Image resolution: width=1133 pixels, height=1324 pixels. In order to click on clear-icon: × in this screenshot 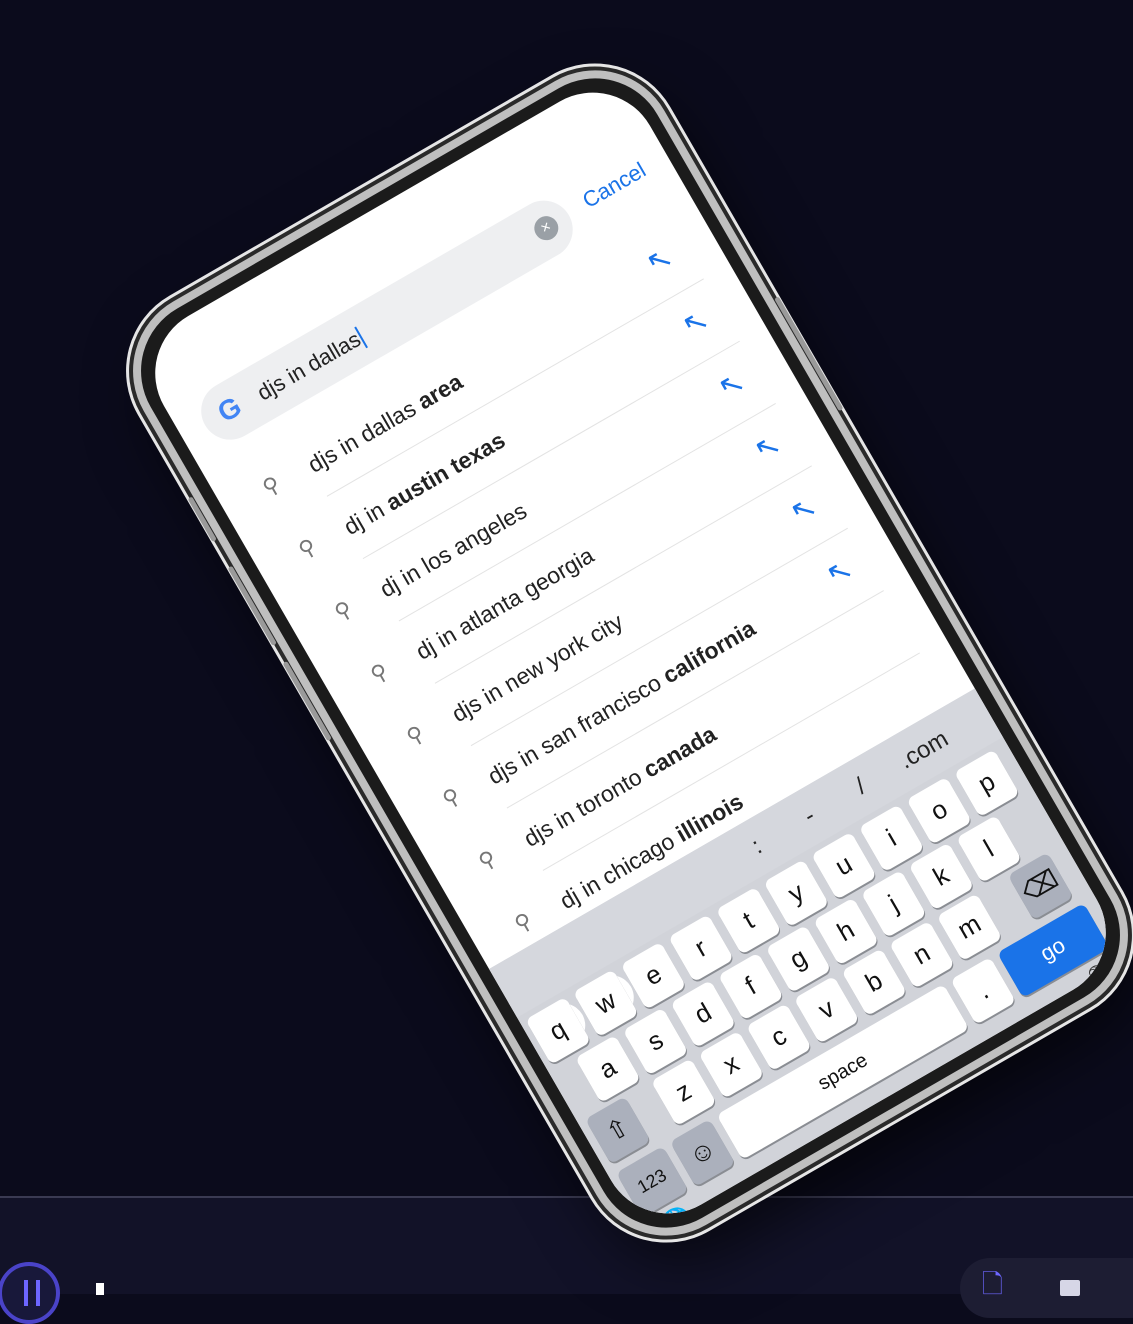, I will do `click(546, 228)`.